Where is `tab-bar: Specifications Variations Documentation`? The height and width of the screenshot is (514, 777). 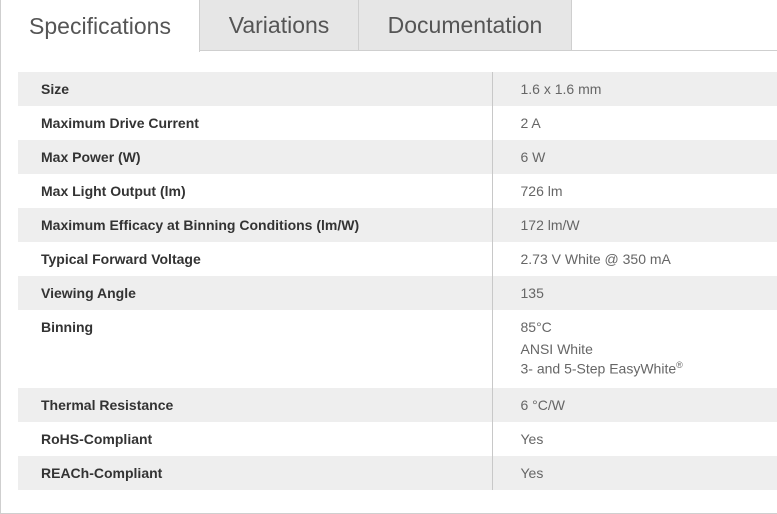 tab-bar: Specifications Variations Documentation is located at coordinates (388, 26).